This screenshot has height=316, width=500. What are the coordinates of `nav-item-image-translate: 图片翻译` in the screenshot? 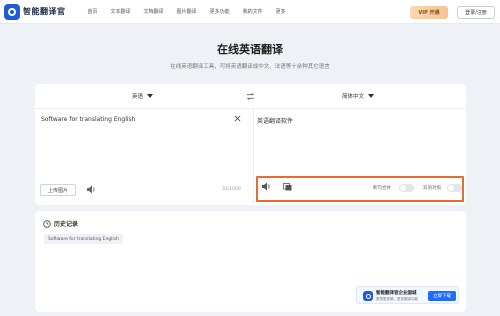 It's located at (187, 11).